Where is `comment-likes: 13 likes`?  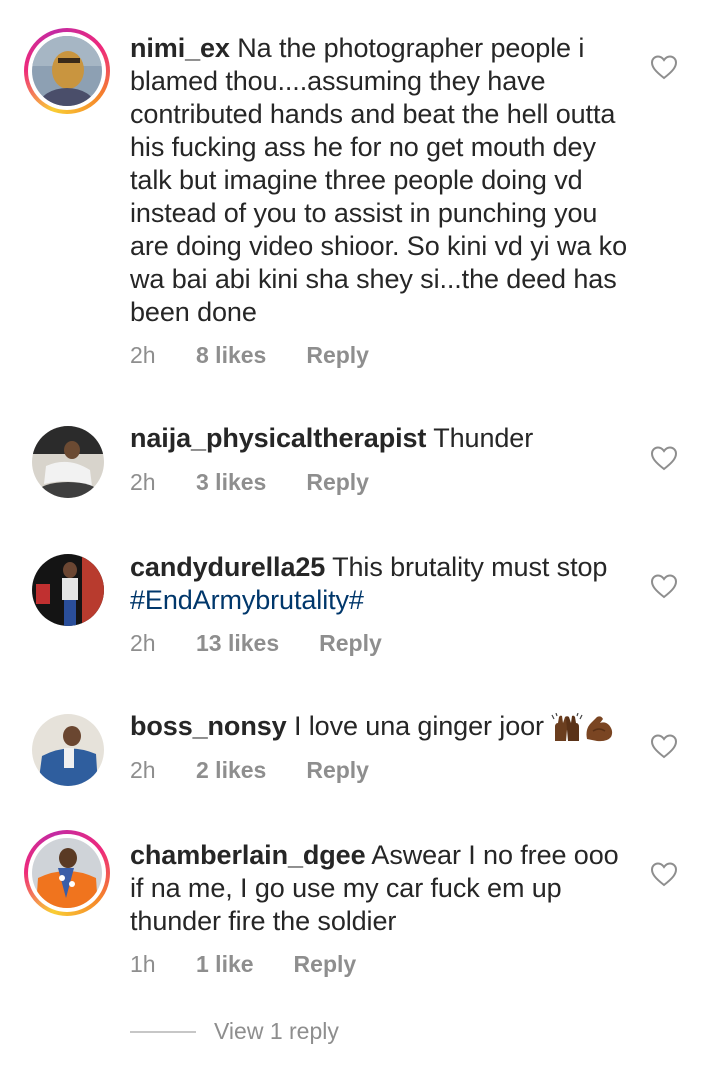
comment-likes: 13 likes is located at coordinates (237, 643).